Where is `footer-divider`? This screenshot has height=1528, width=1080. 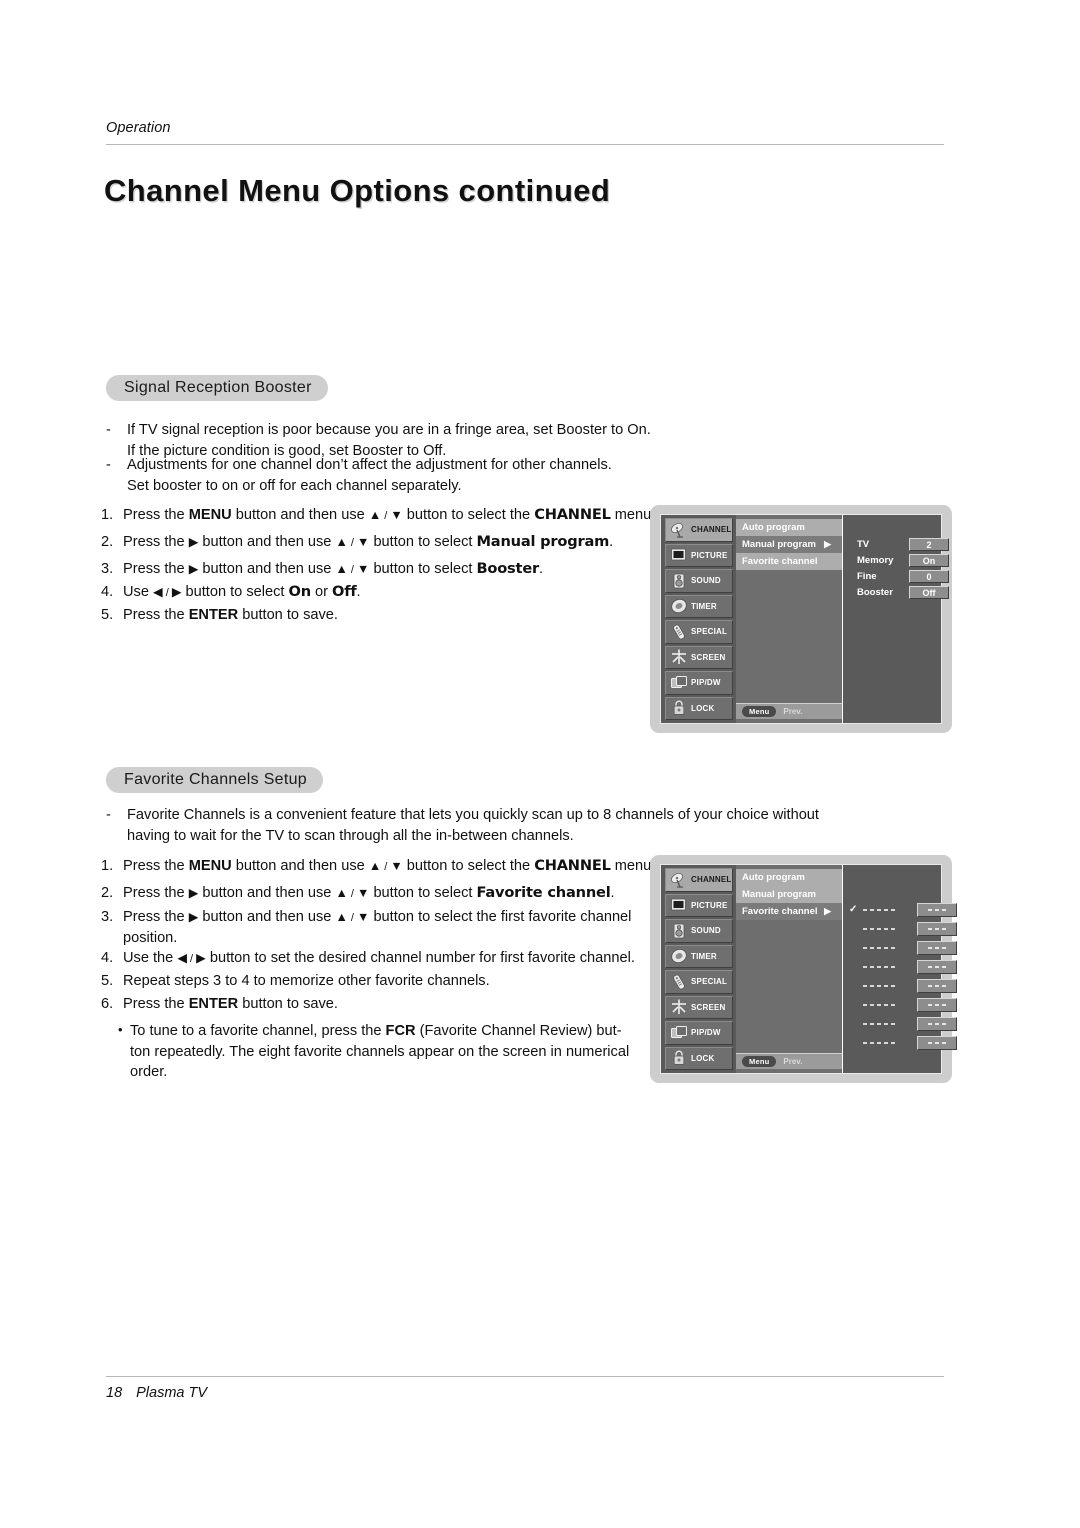
footer-divider is located at coordinates (525, 1376).